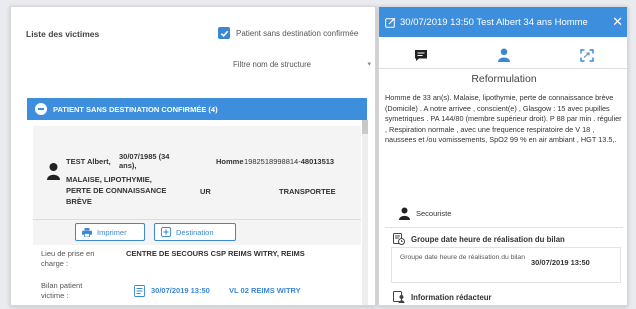 The height and width of the screenshot is (309, 636). Describe the element at coordinates (369, 64) in the screenshot. I see `chevron-down-icon: ▾` at that location.